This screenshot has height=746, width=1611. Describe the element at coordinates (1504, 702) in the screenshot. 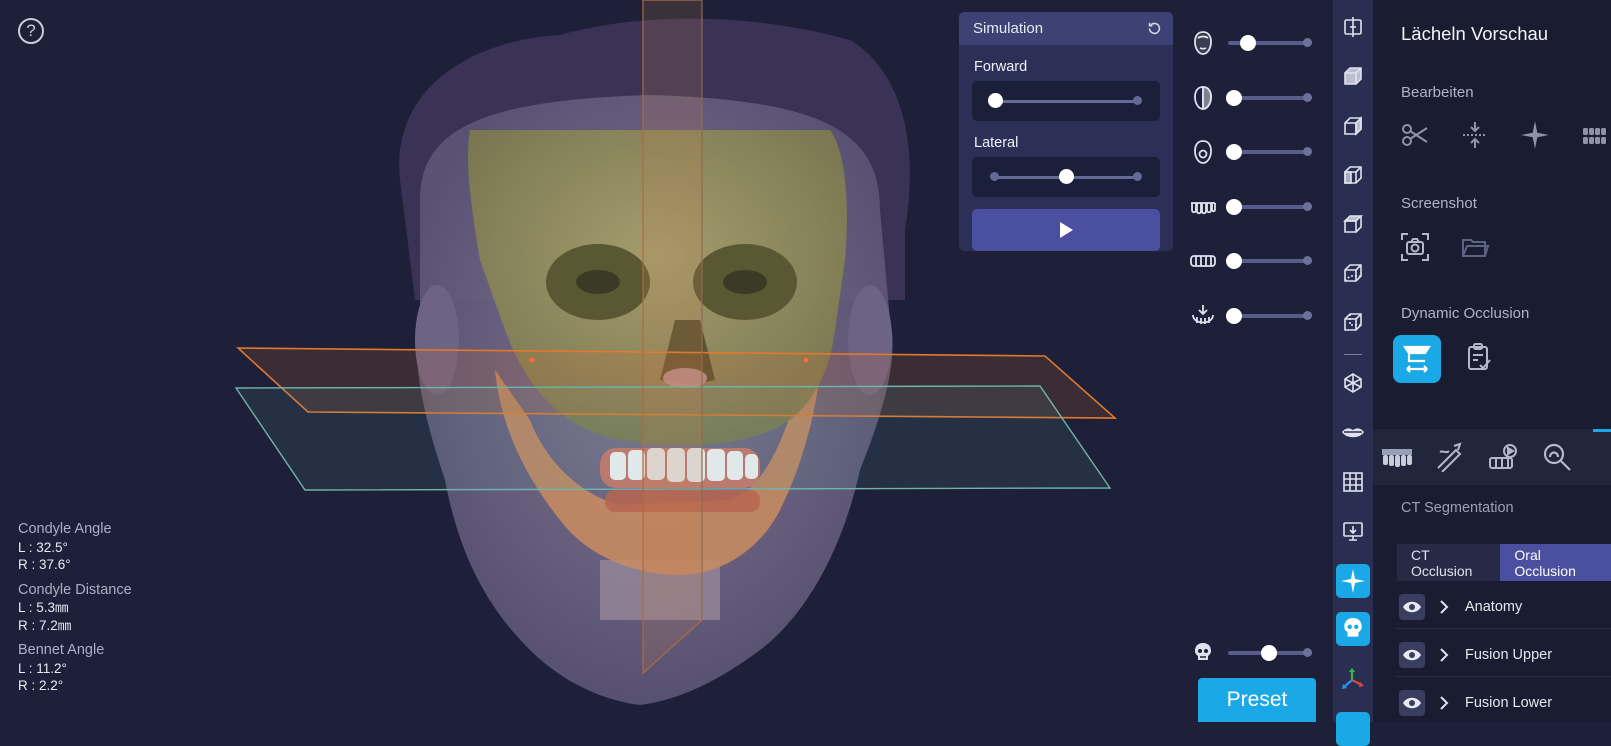

I see `tree-item-fusion-lower: Fusion Lower` at that location.